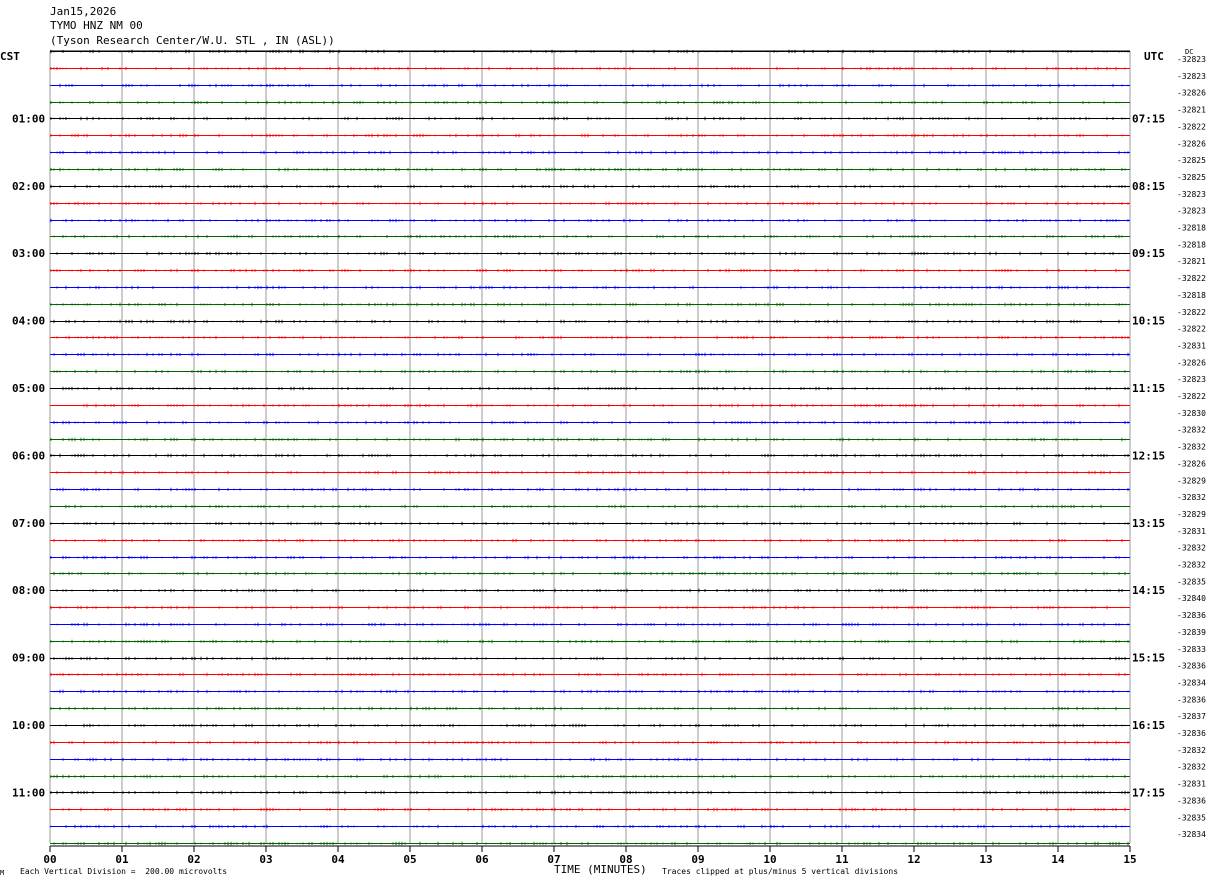  I want to click on right-hour-label: 10:15, so click(1148, 321).